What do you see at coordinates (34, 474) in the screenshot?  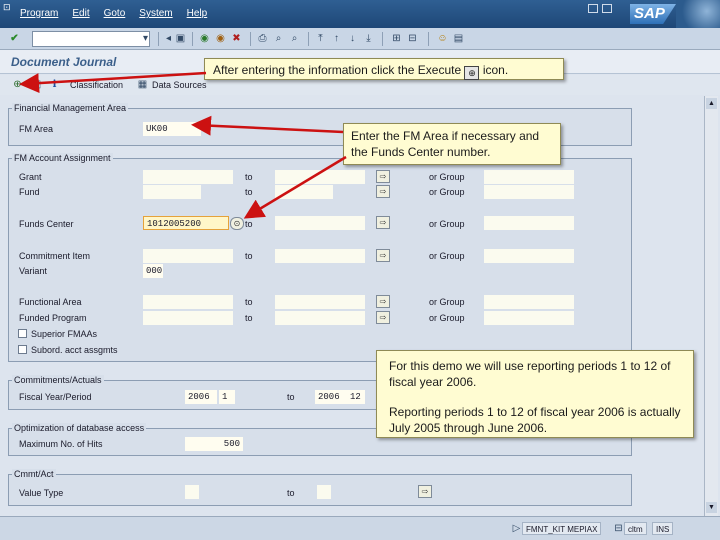 I see `group-title: Cmmt/Act` at bounding box center [34, 474].